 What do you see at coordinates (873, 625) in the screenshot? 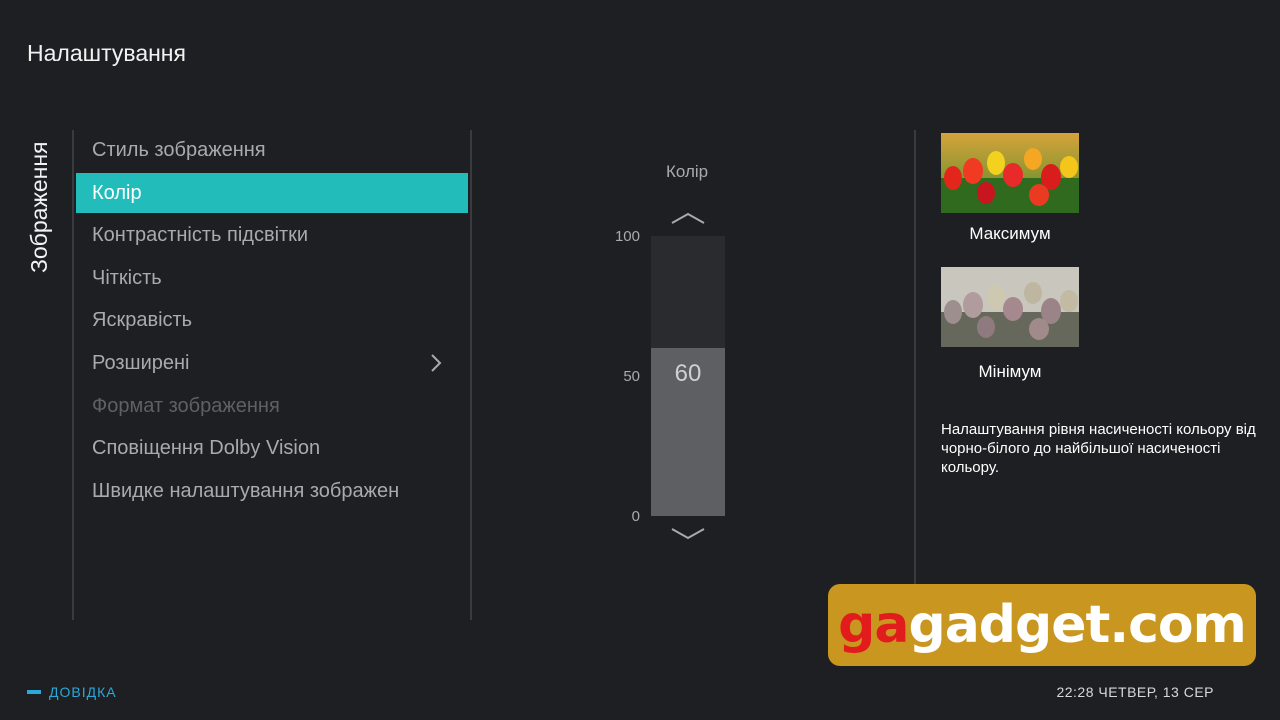
I see `watermark-part-red: ga` at bounding box center [873, 625].